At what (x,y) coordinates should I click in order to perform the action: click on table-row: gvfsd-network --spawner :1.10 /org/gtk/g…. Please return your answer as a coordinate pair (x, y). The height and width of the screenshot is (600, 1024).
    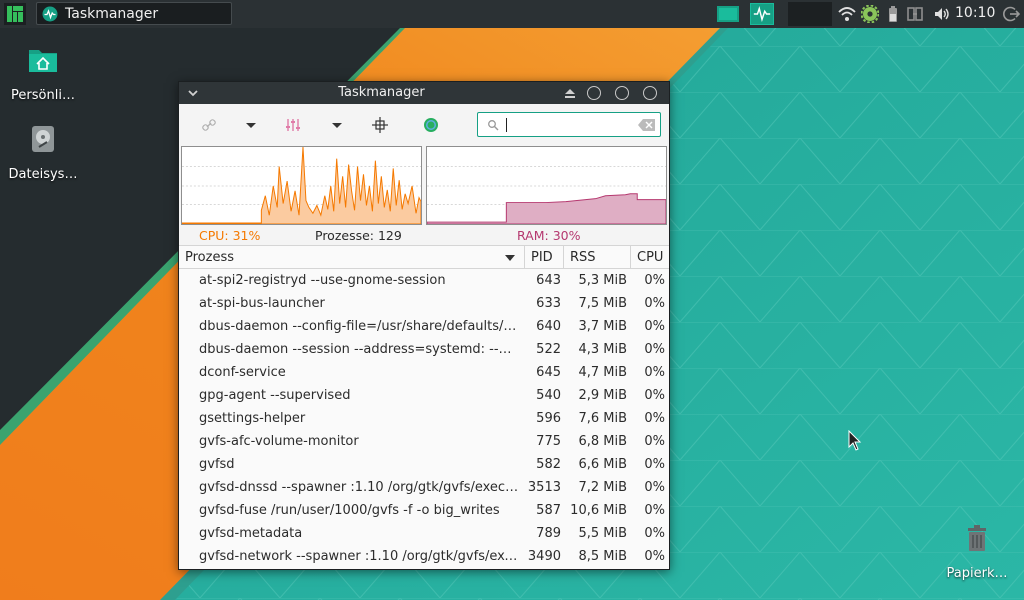
    Looking at the image, I should click on (424, 557).